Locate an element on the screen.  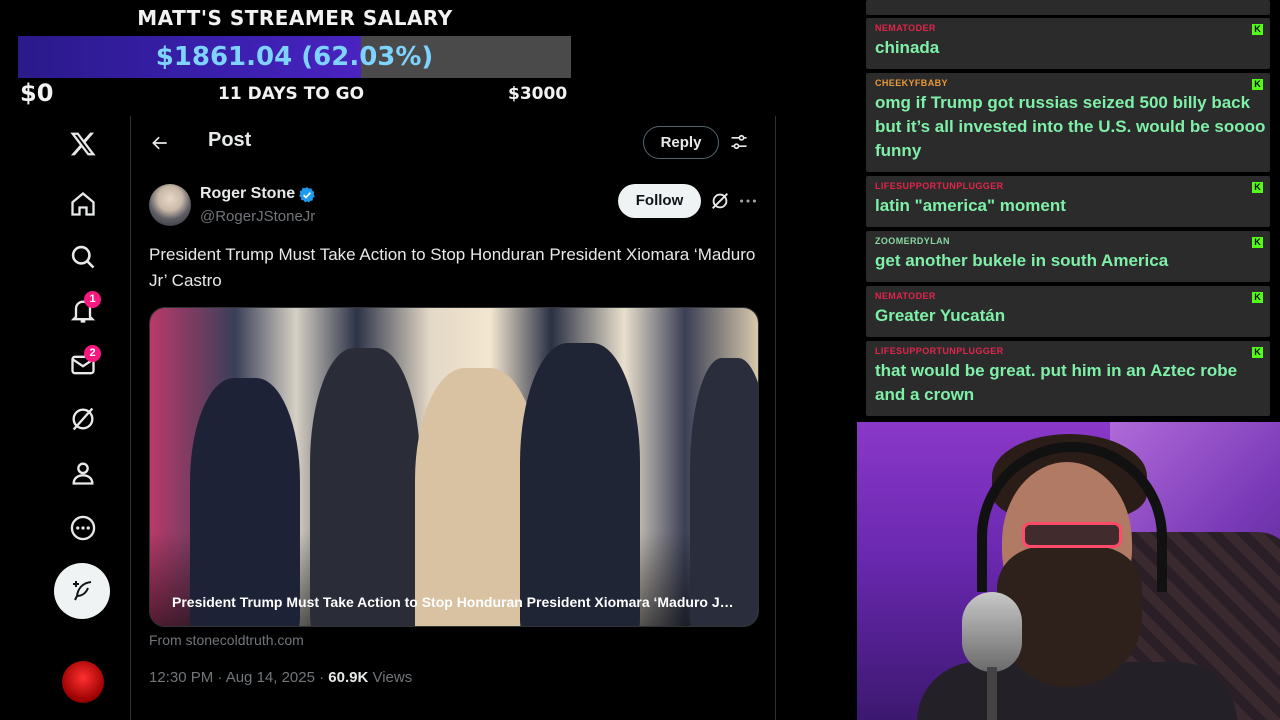
chat-username: ZOOMERDYLAN is located at coordinates (912, 241).